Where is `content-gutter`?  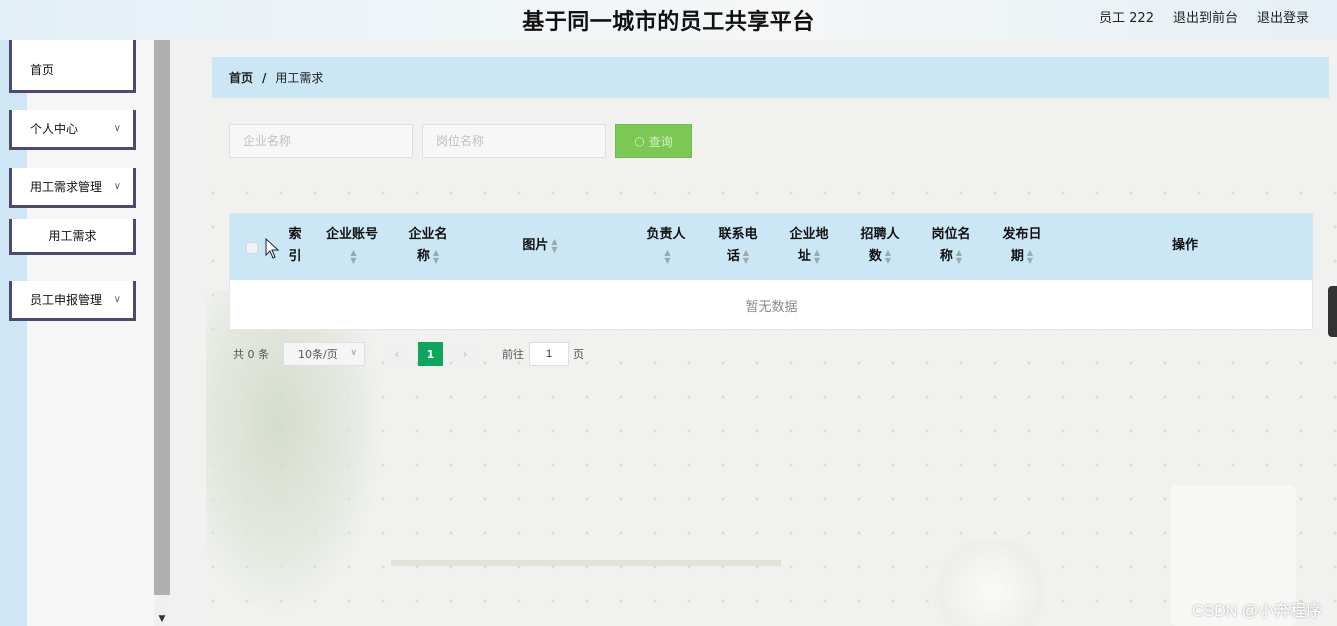 content-gutter is located at coordinates (183, 333).